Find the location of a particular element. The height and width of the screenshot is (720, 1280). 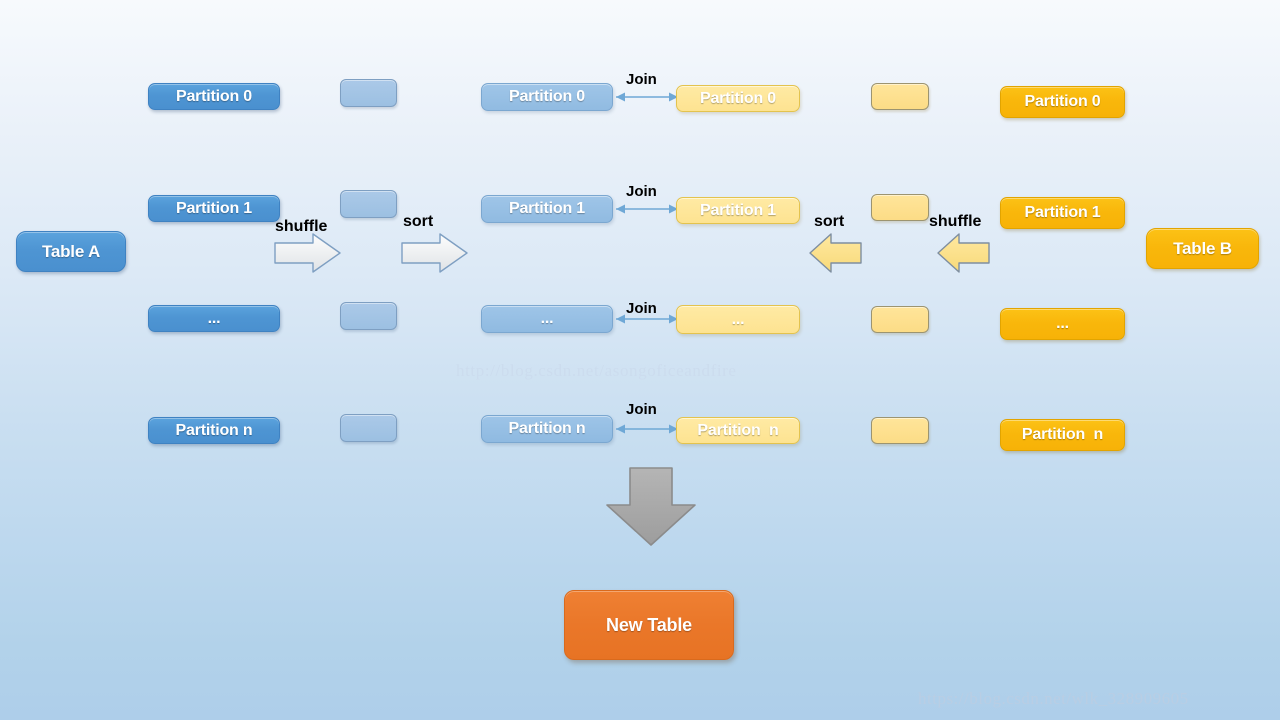

join-label-3: Join is located at coordinates (641, 409).